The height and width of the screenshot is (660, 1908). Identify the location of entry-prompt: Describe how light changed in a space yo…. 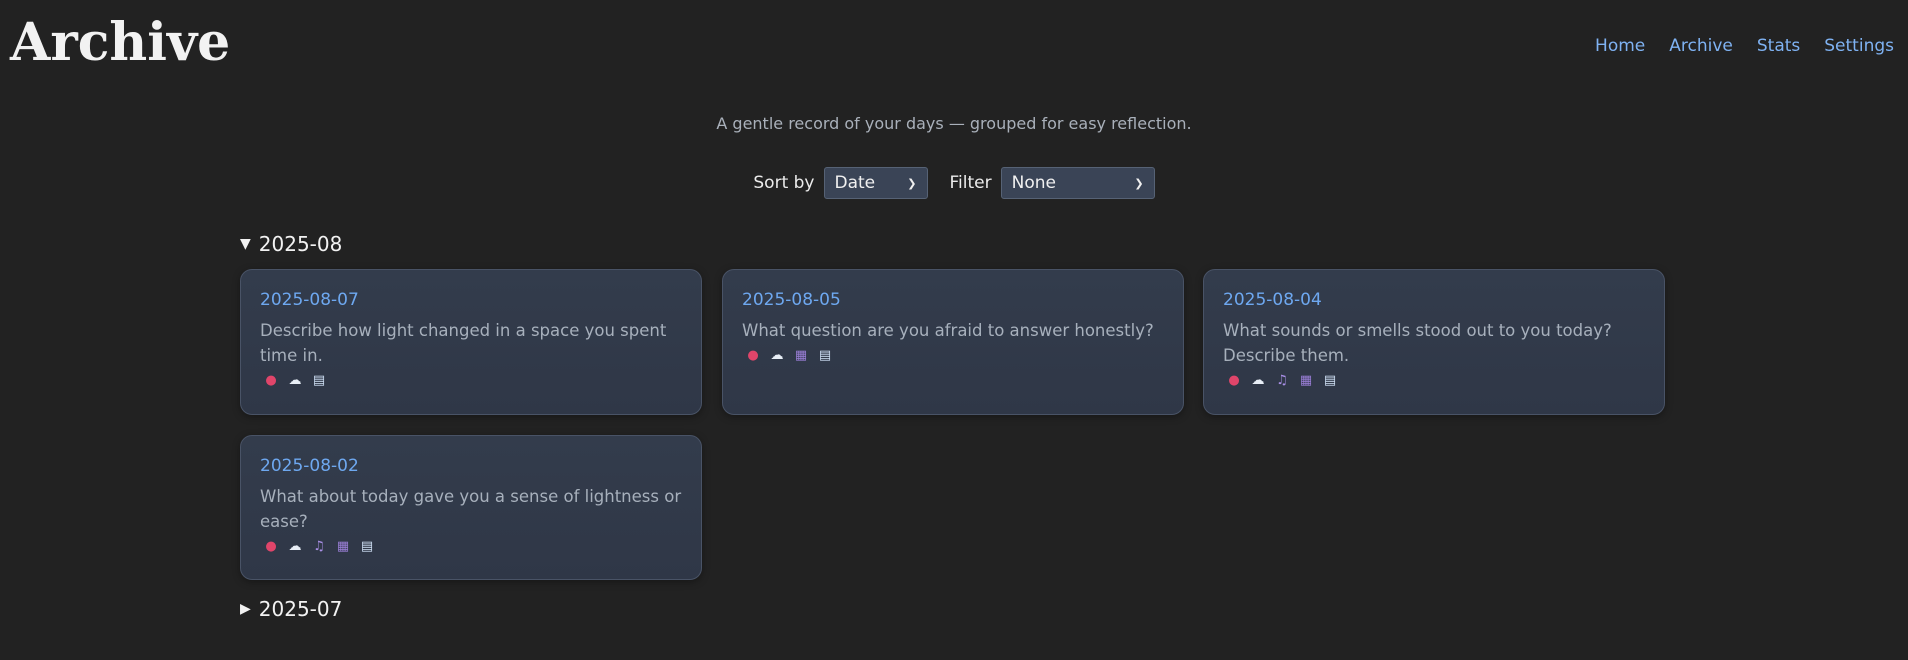
(463, 343).